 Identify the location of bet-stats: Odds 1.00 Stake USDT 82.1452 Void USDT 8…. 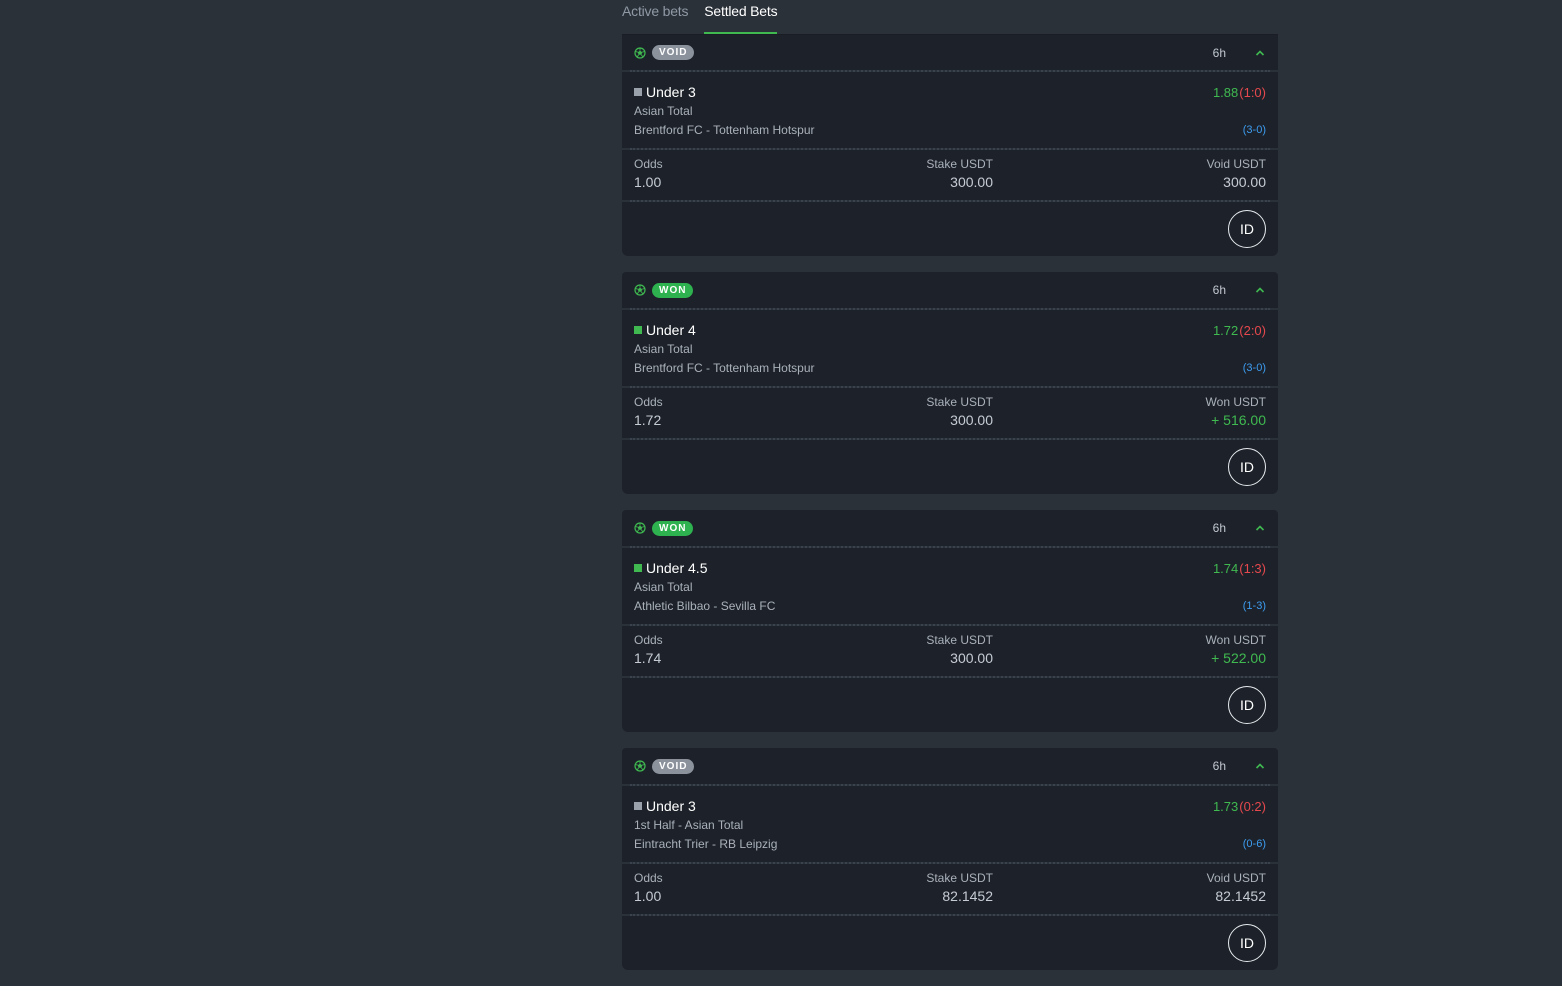
(950, 890).